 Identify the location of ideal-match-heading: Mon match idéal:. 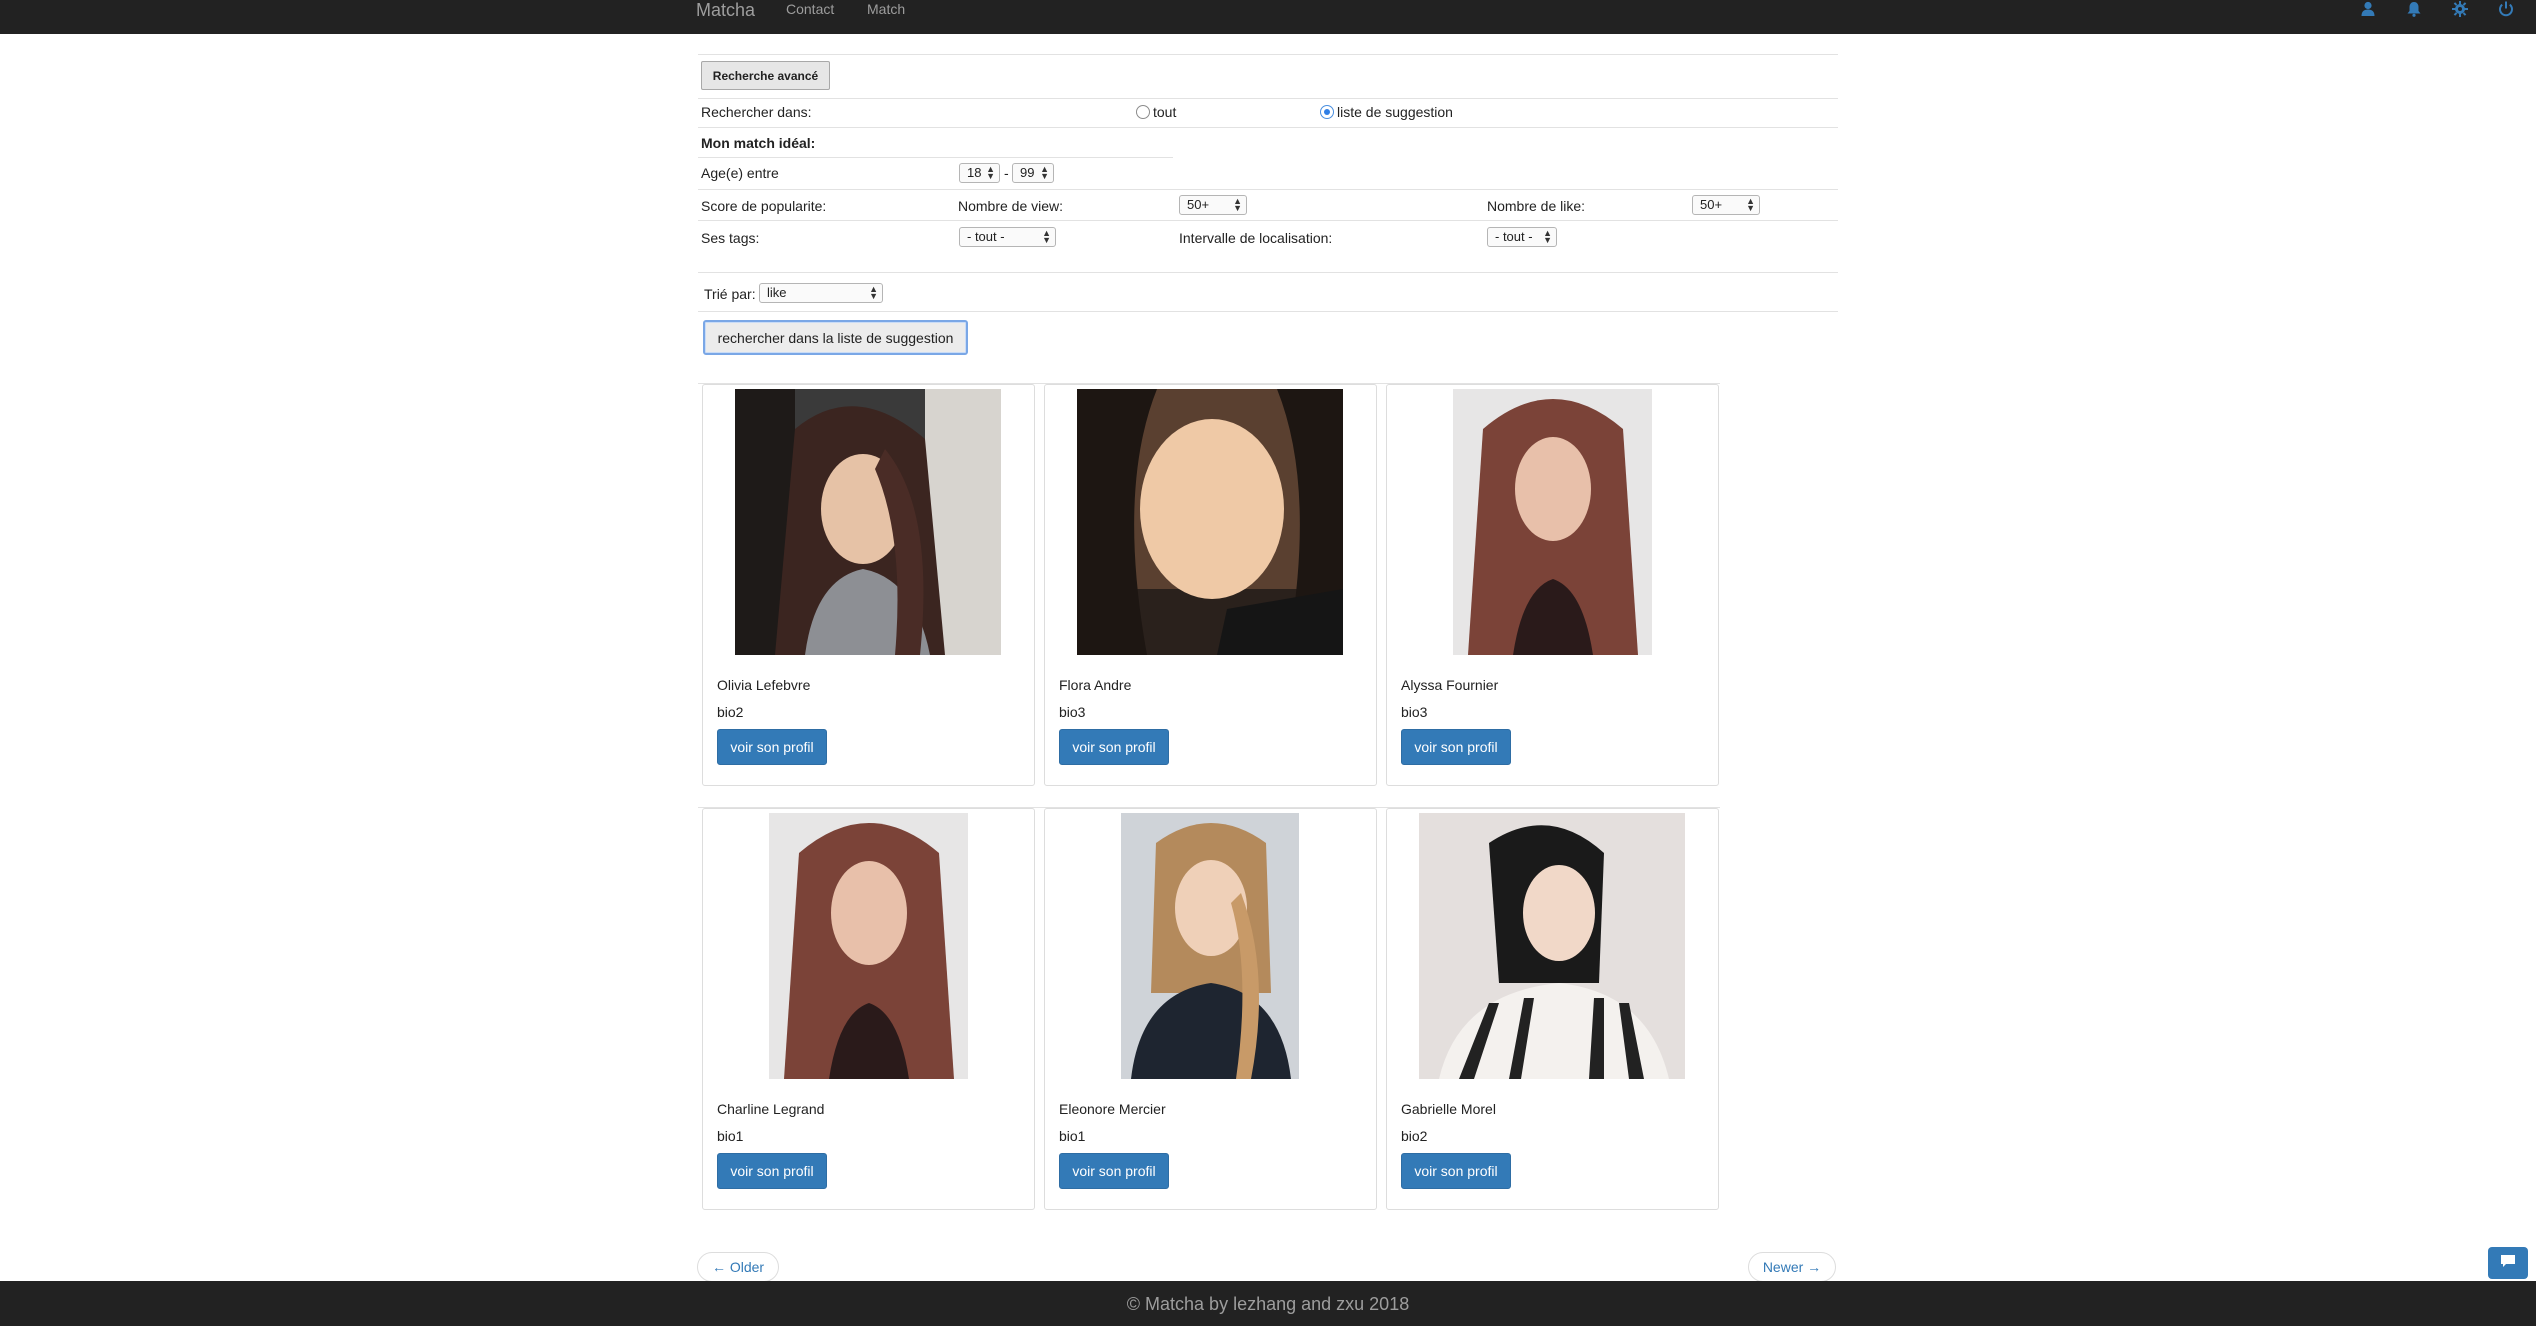
(758, 143).